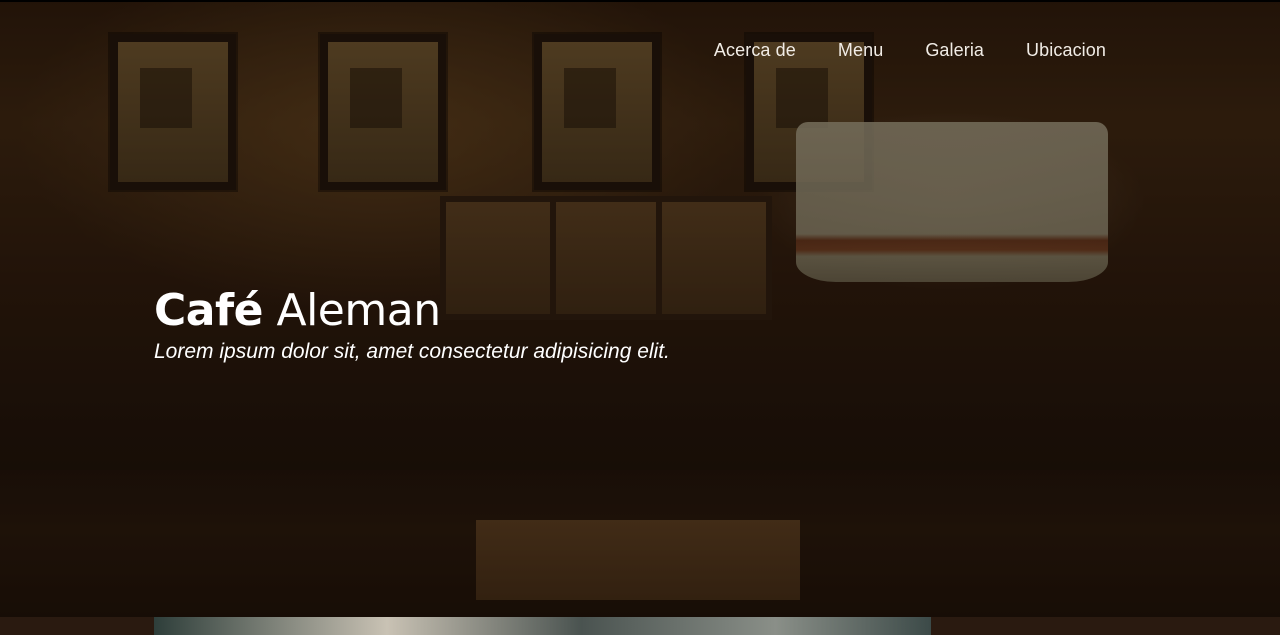 The image size is (1280, 635). What do you see at coordinates (542, 626) in the screenshot?
I see `next-section-image` at bounding box center [542, 626].